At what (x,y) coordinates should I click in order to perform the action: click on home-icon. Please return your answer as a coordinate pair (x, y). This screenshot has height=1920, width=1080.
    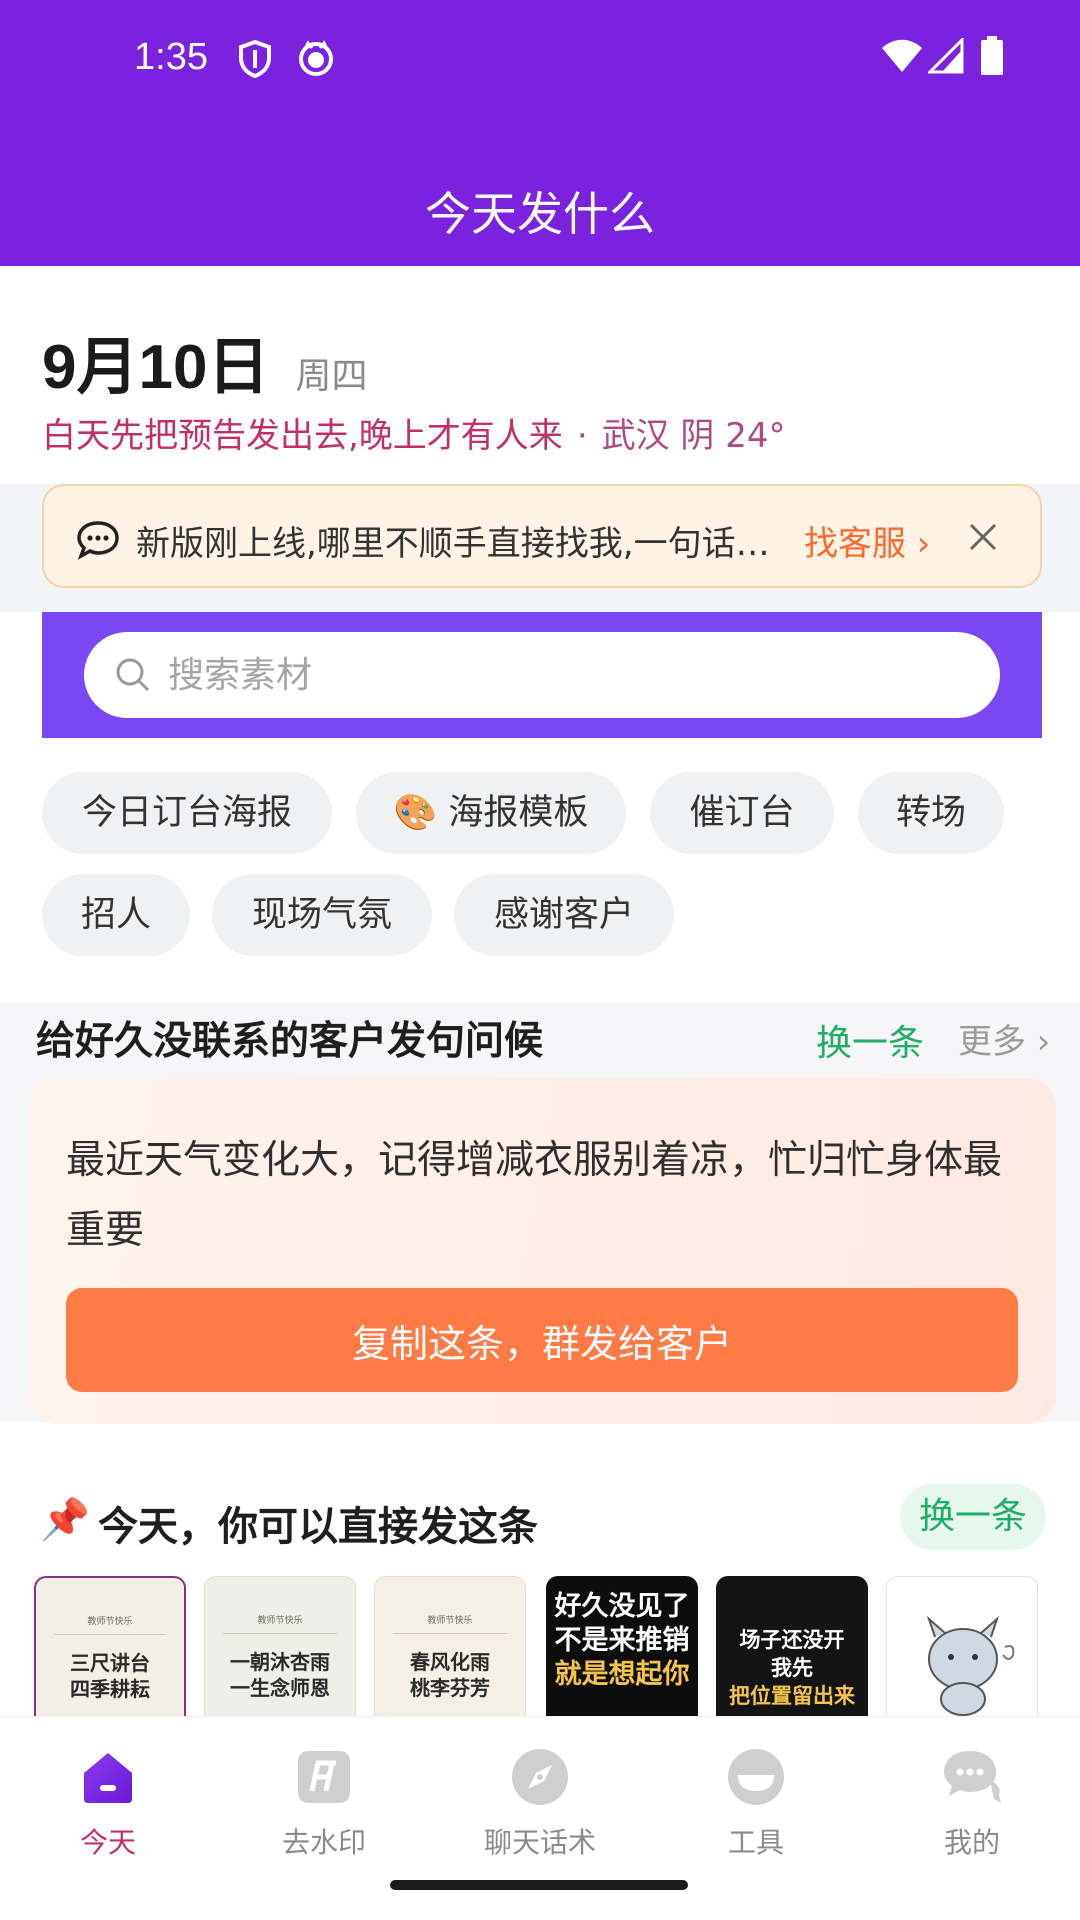
    Looking at the image, I should click on (108, 1779).